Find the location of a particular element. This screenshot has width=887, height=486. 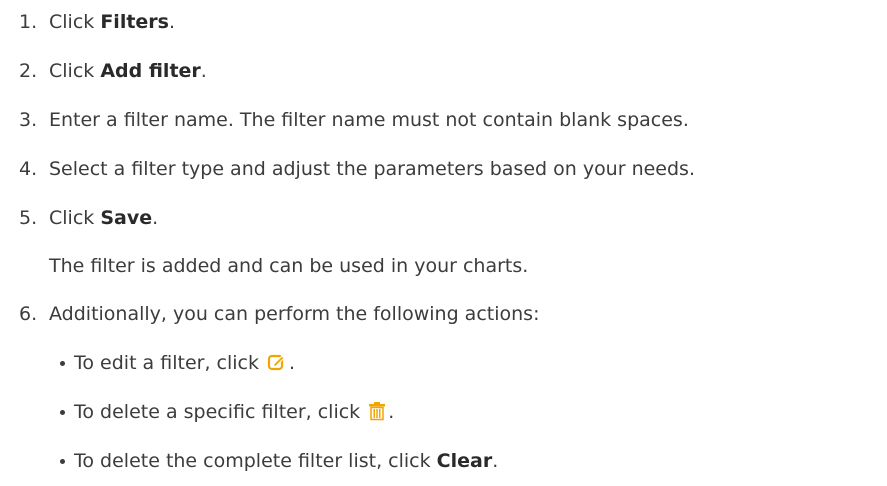

step-text: Click Add filter. is located at coordinates (128, 71).